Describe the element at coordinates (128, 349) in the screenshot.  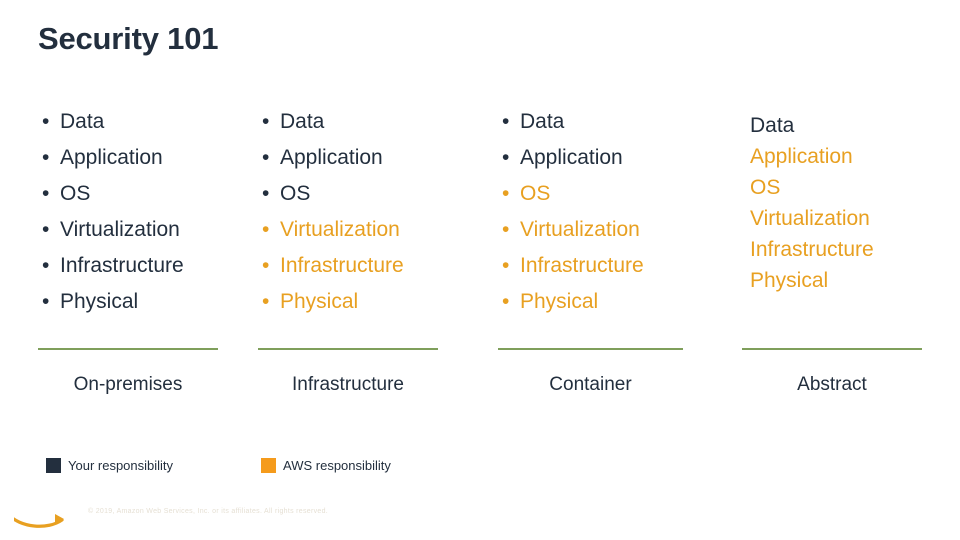
I see `column-divider-on-premises` at that location.